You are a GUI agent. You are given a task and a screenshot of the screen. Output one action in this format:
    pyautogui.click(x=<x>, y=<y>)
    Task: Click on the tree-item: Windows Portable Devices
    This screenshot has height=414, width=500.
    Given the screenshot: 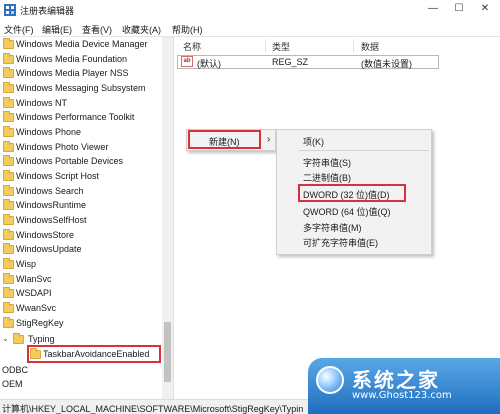 What is the action you would take?
    pyautogui.click(x=85, y=162)
    